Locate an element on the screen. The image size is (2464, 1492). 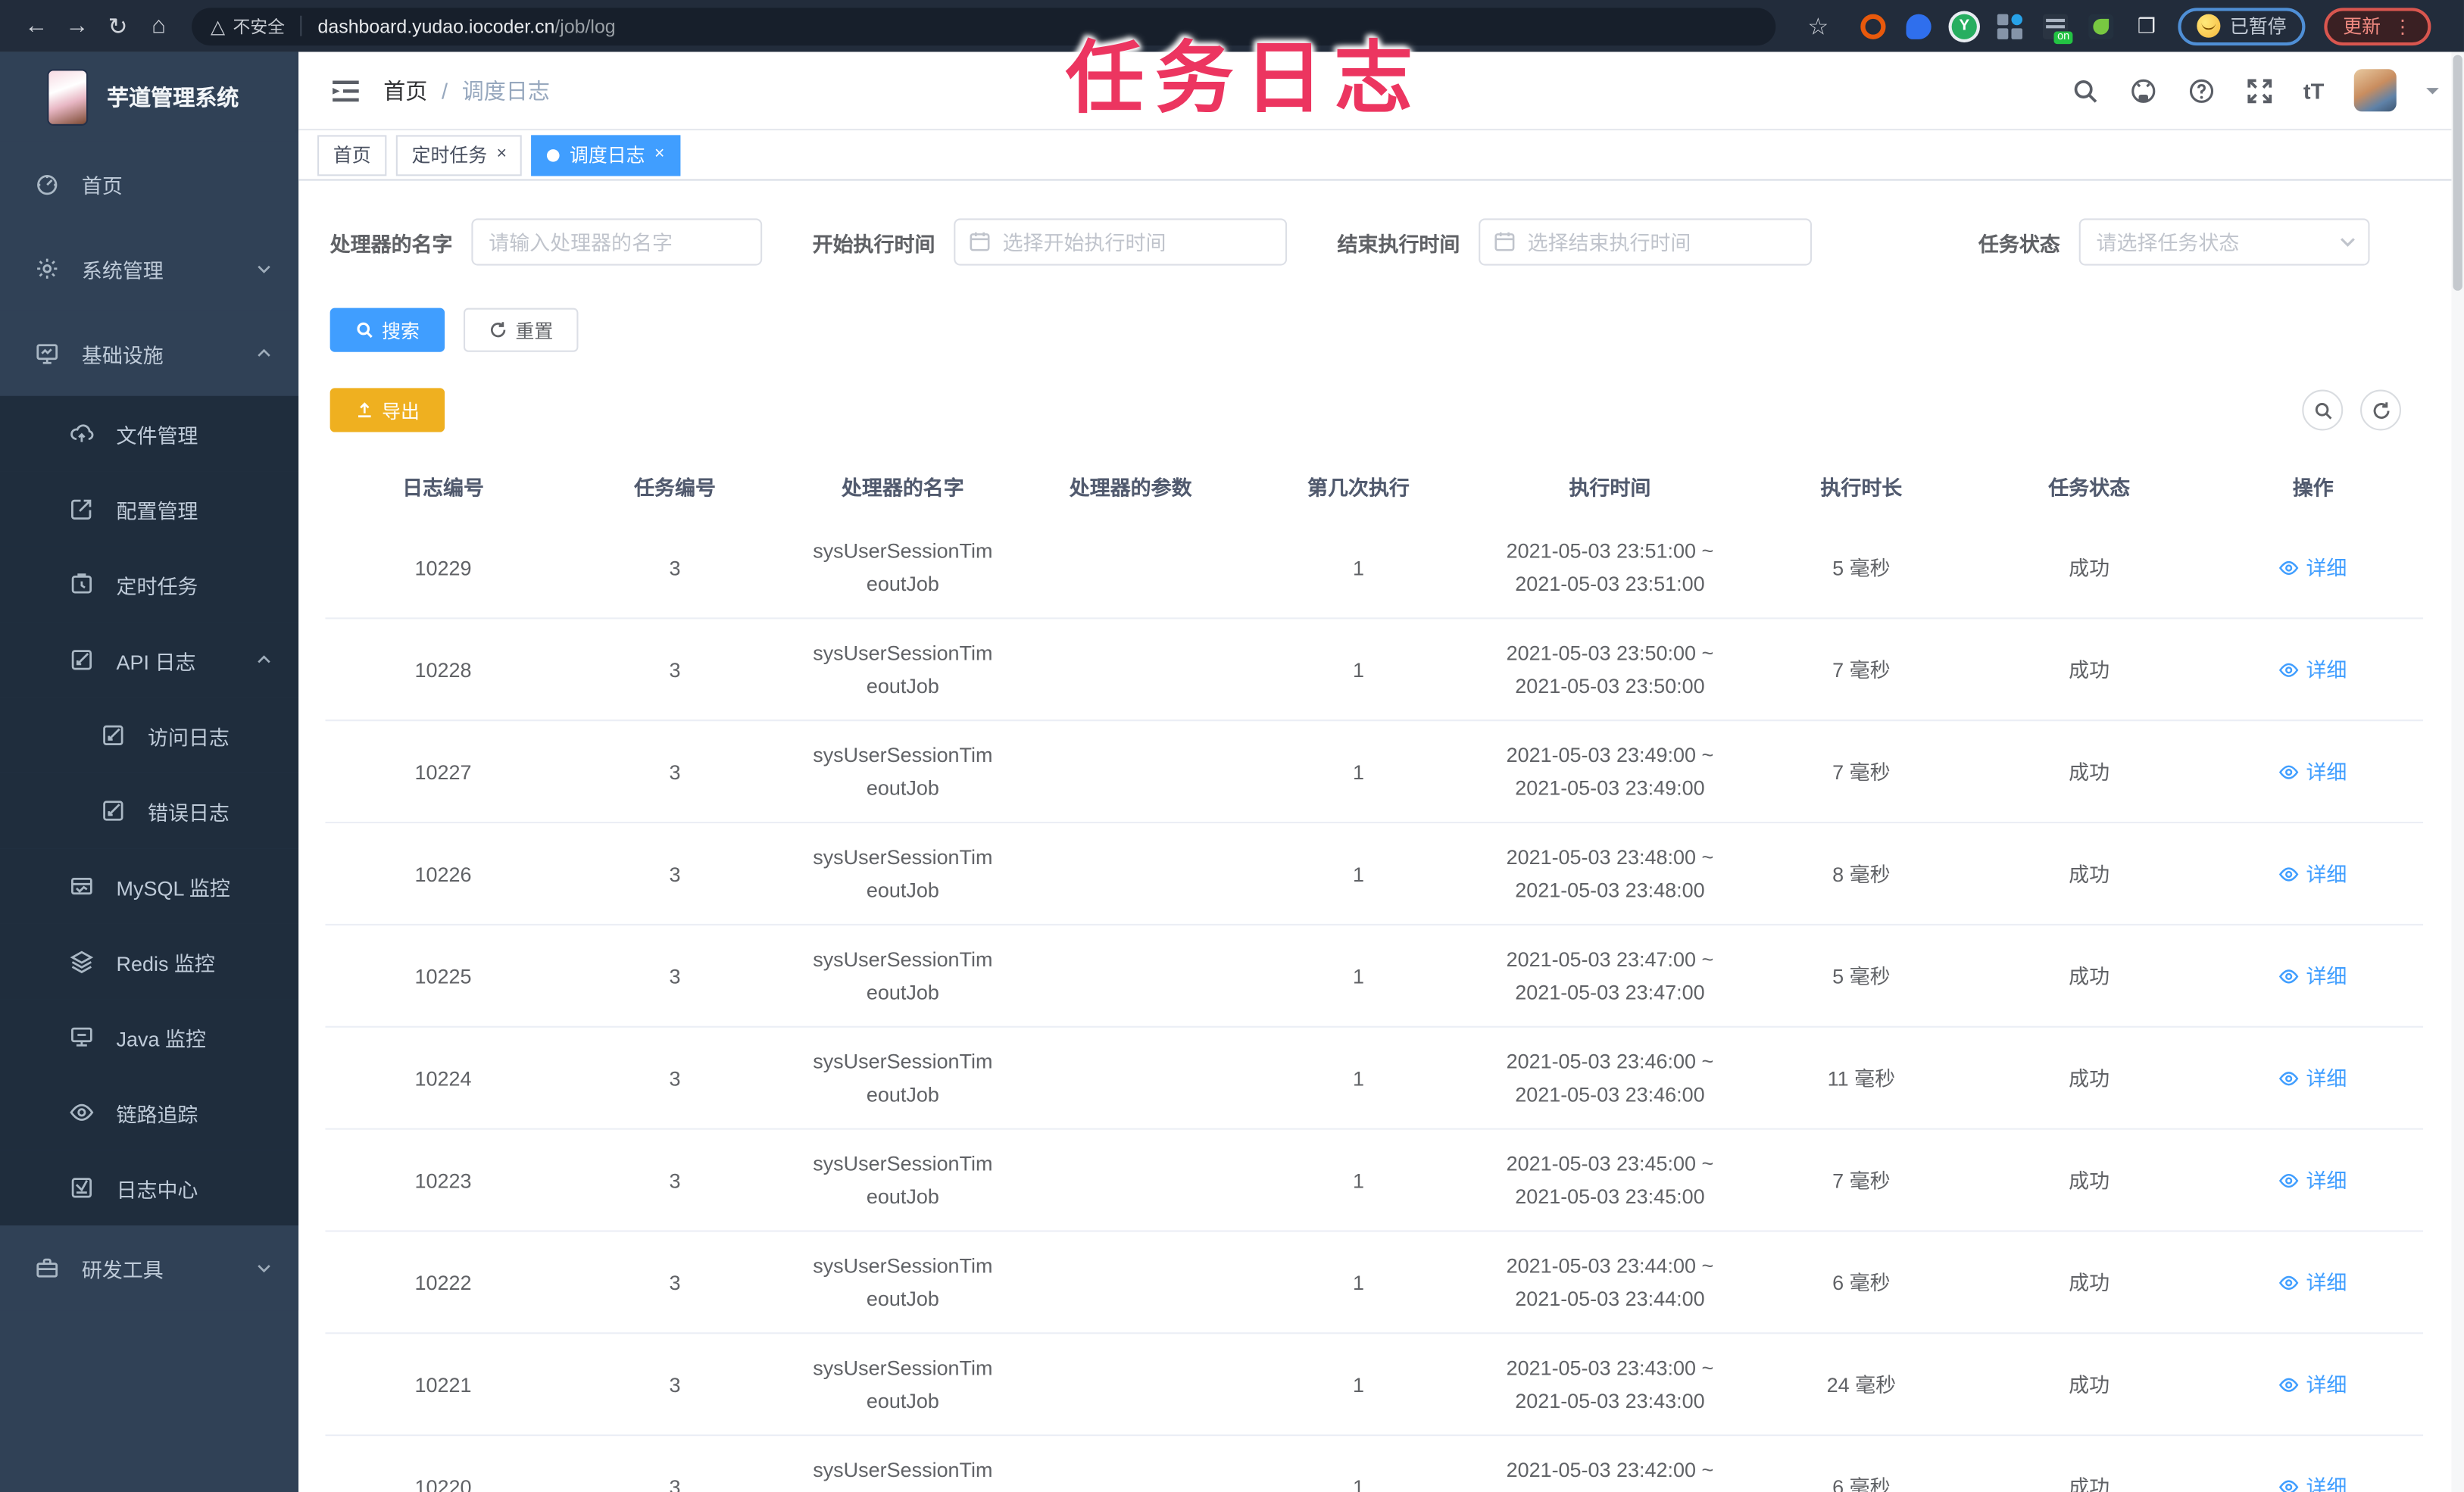
sidebar-item-研发工具: 研发工具 is located at coordinates (149, 1268).